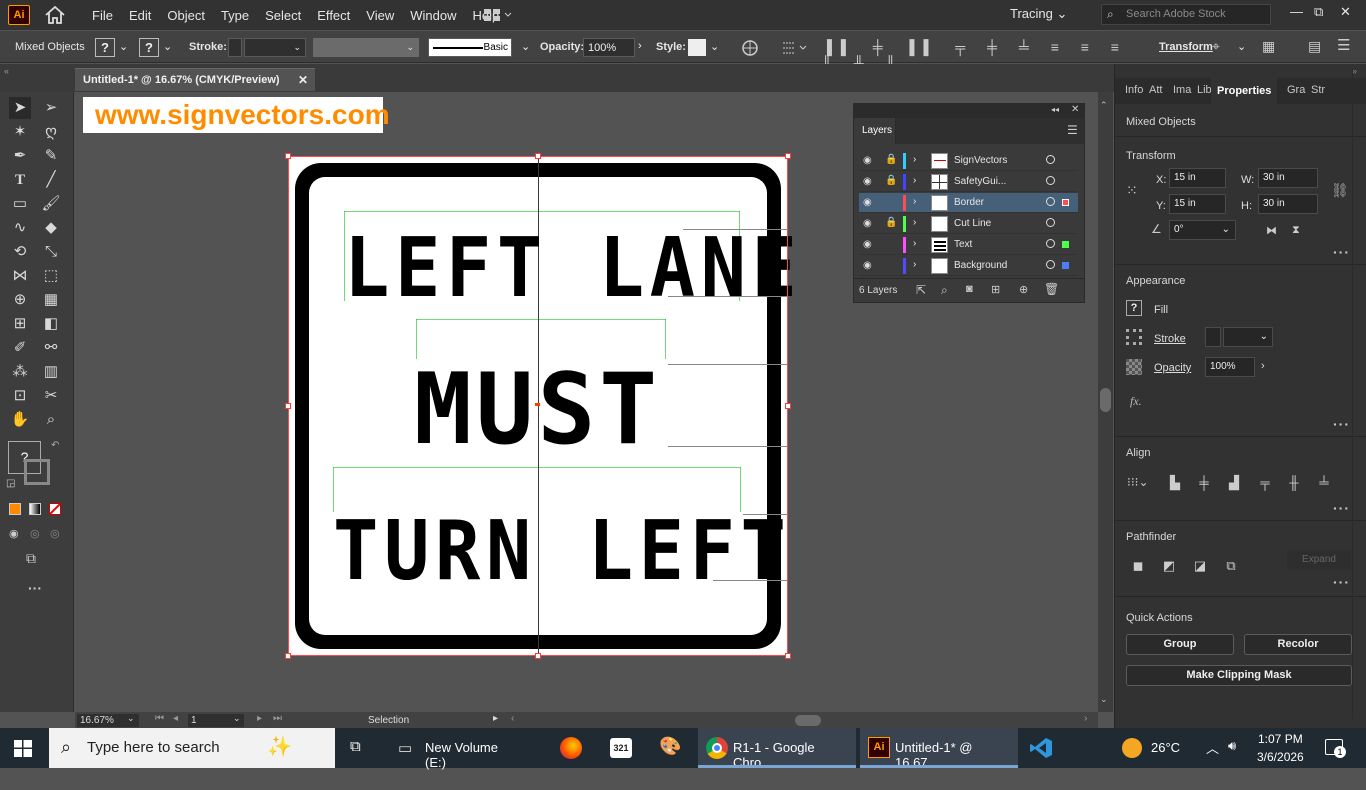 This screenshot has width=1366, height=790. What do you see at coordinates (51, 252) in the screenshot?
I see `scale-tool-icon: ⤡` at bounding box center [51, 252].